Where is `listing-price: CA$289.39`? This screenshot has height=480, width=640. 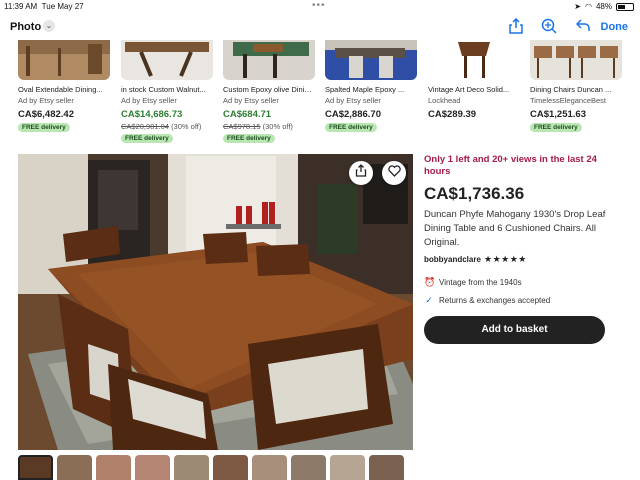 listing-price: CA$289.39 is located at coordinates (452, 114).